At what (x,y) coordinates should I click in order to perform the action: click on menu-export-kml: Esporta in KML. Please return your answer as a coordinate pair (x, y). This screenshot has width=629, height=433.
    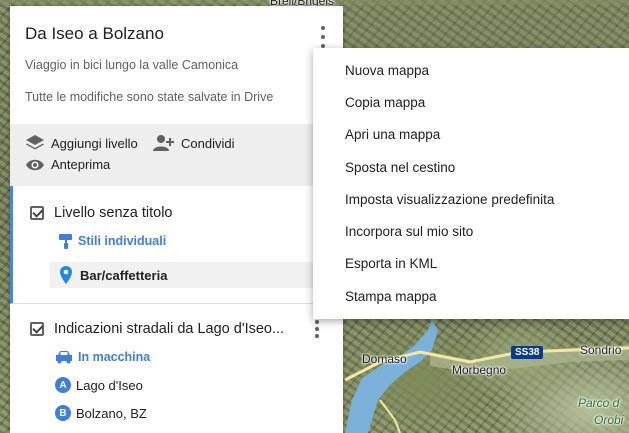
    Looking at the image, I should click on (471, 264).